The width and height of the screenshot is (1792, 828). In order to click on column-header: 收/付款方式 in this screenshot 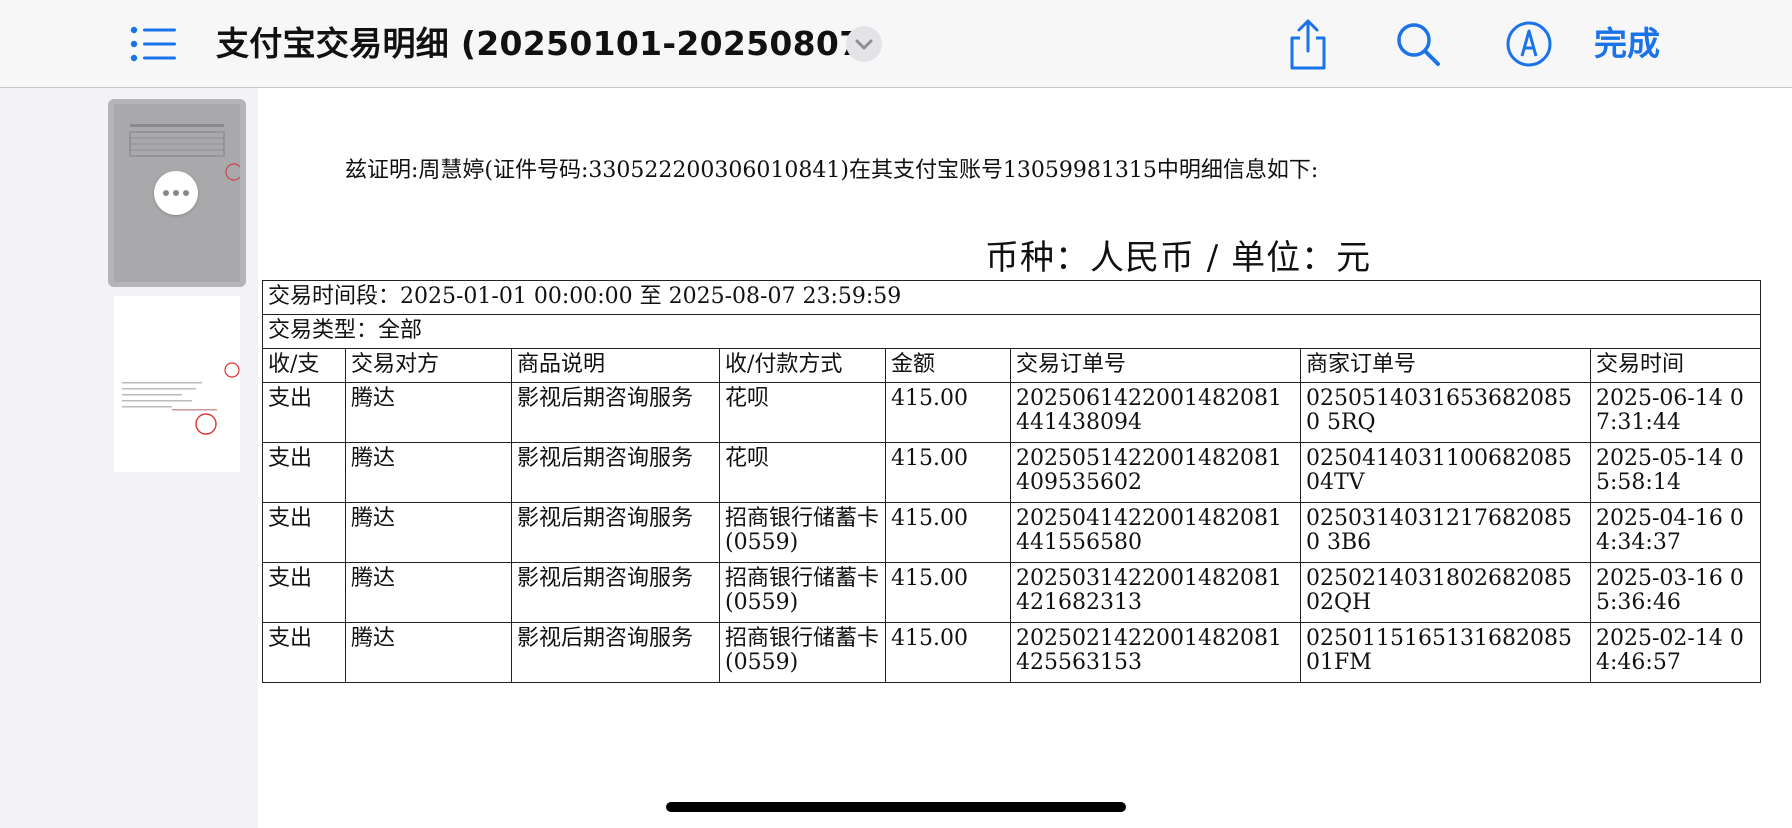, I will do `click(802, 365)`.